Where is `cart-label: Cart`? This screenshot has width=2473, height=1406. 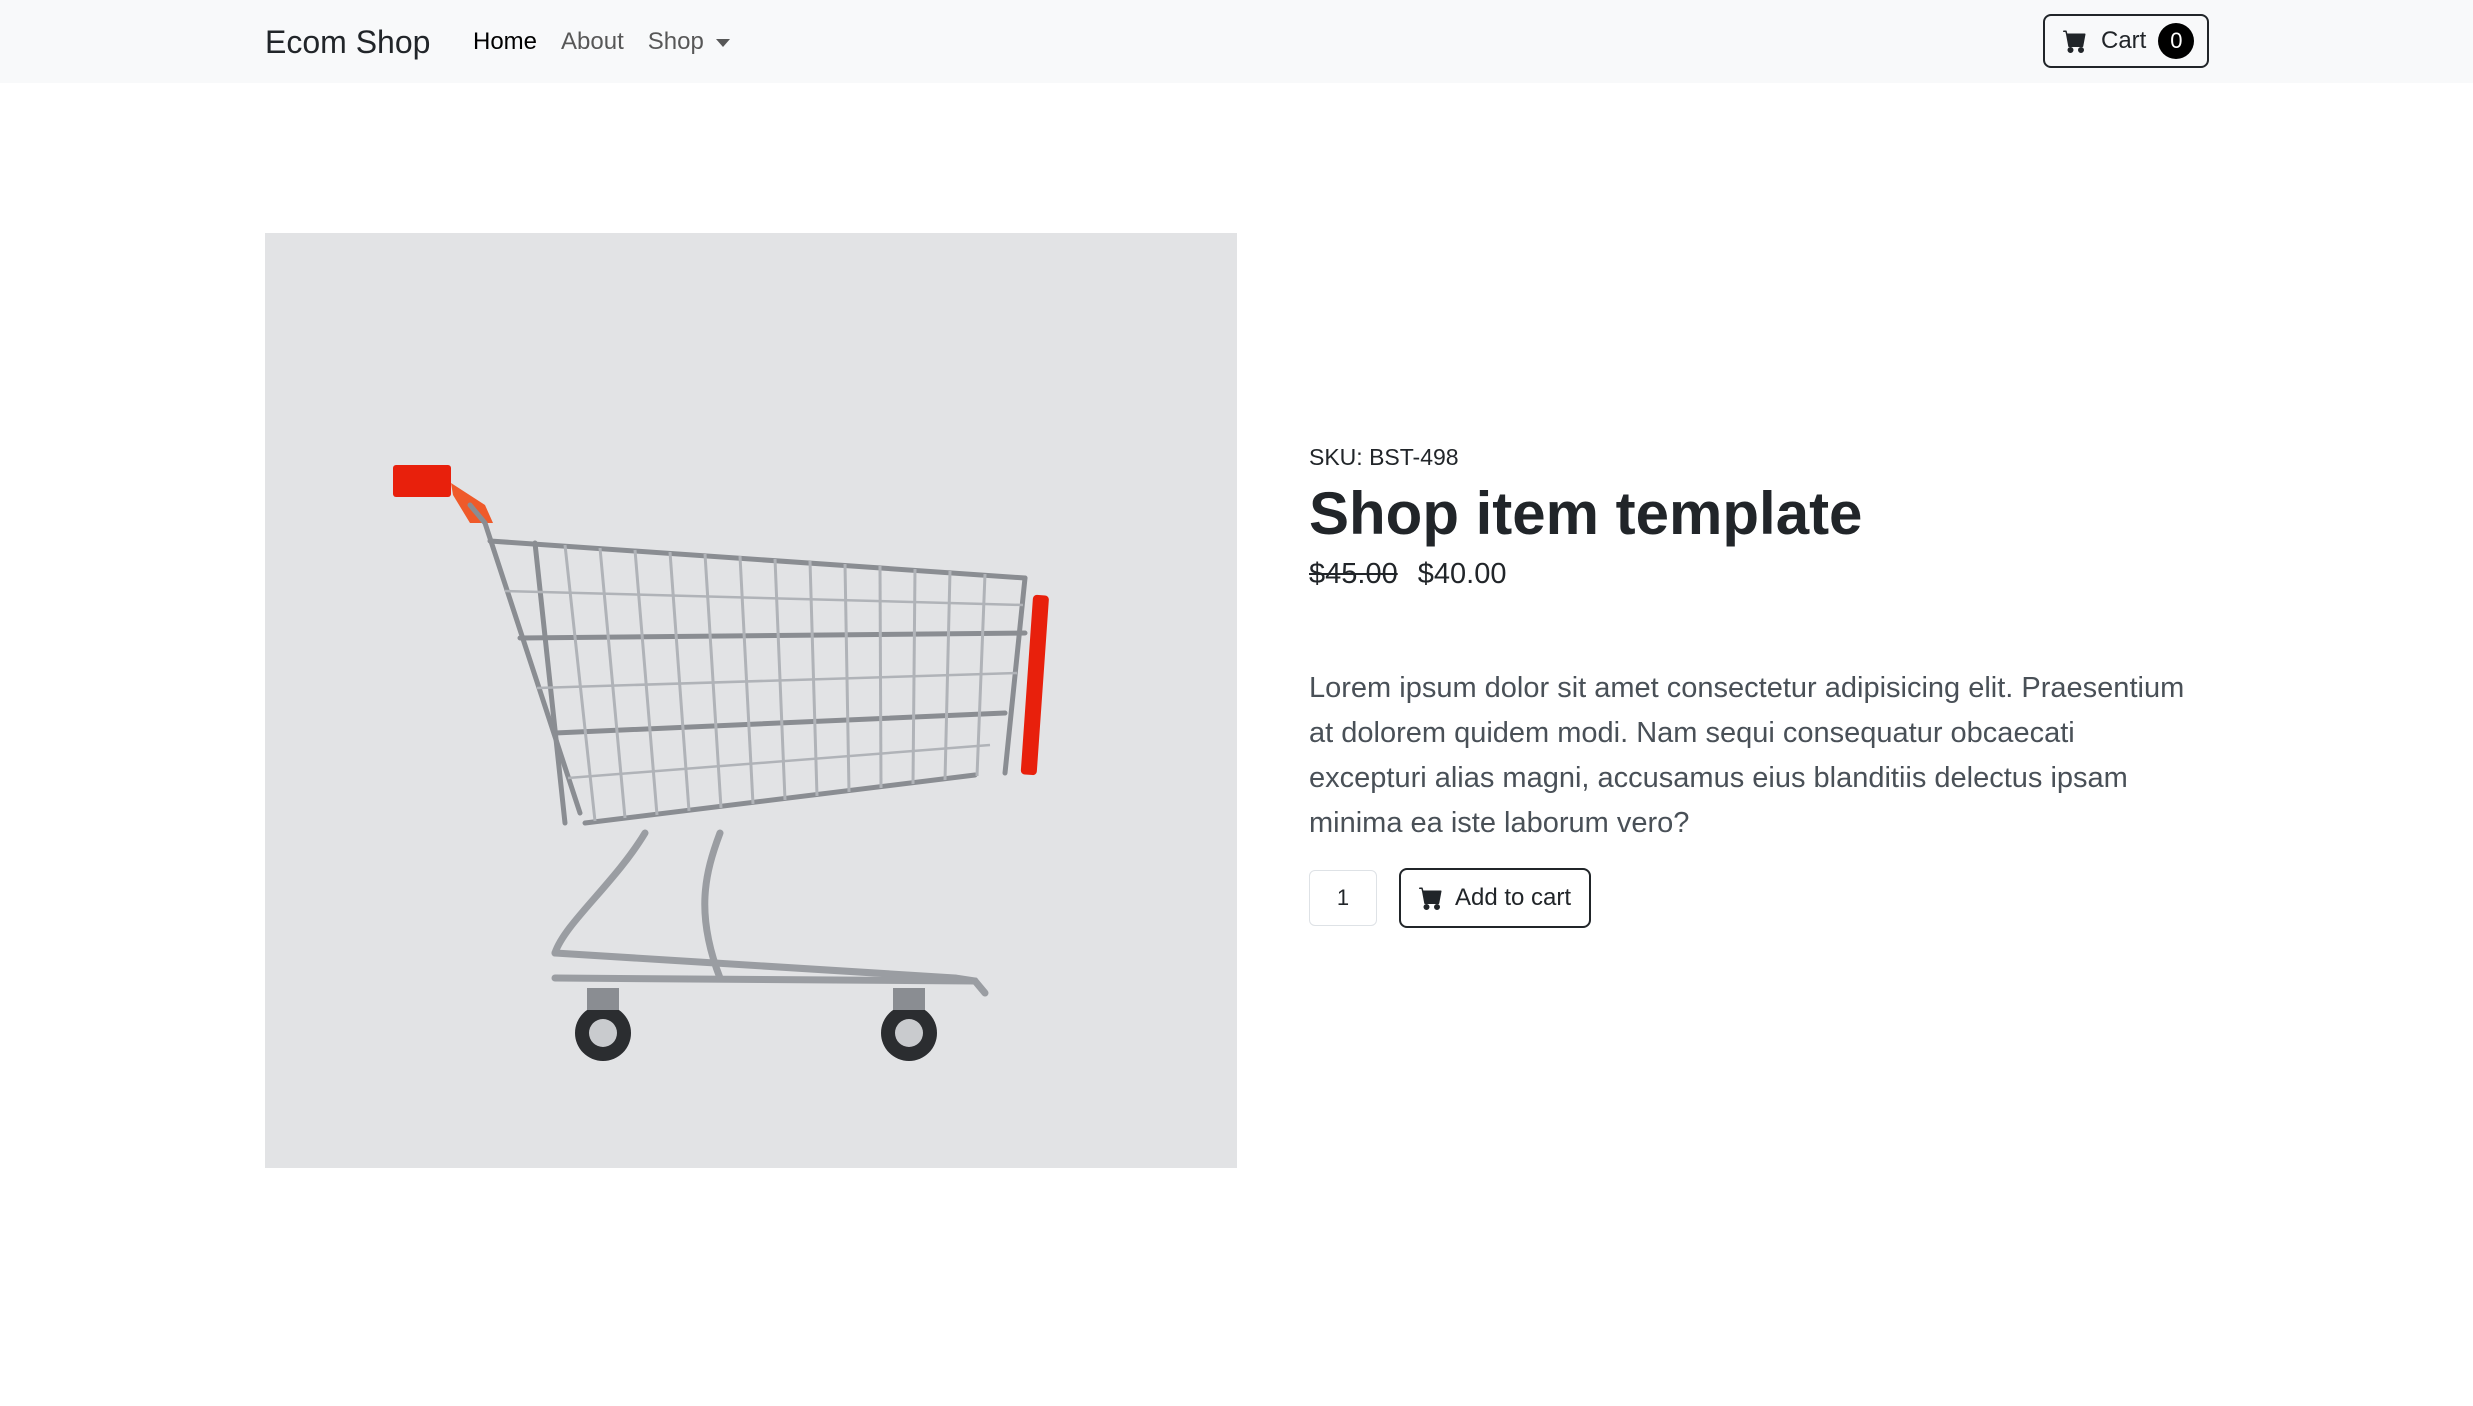
cart-label: Cart is located at coordinates (2124, 40).